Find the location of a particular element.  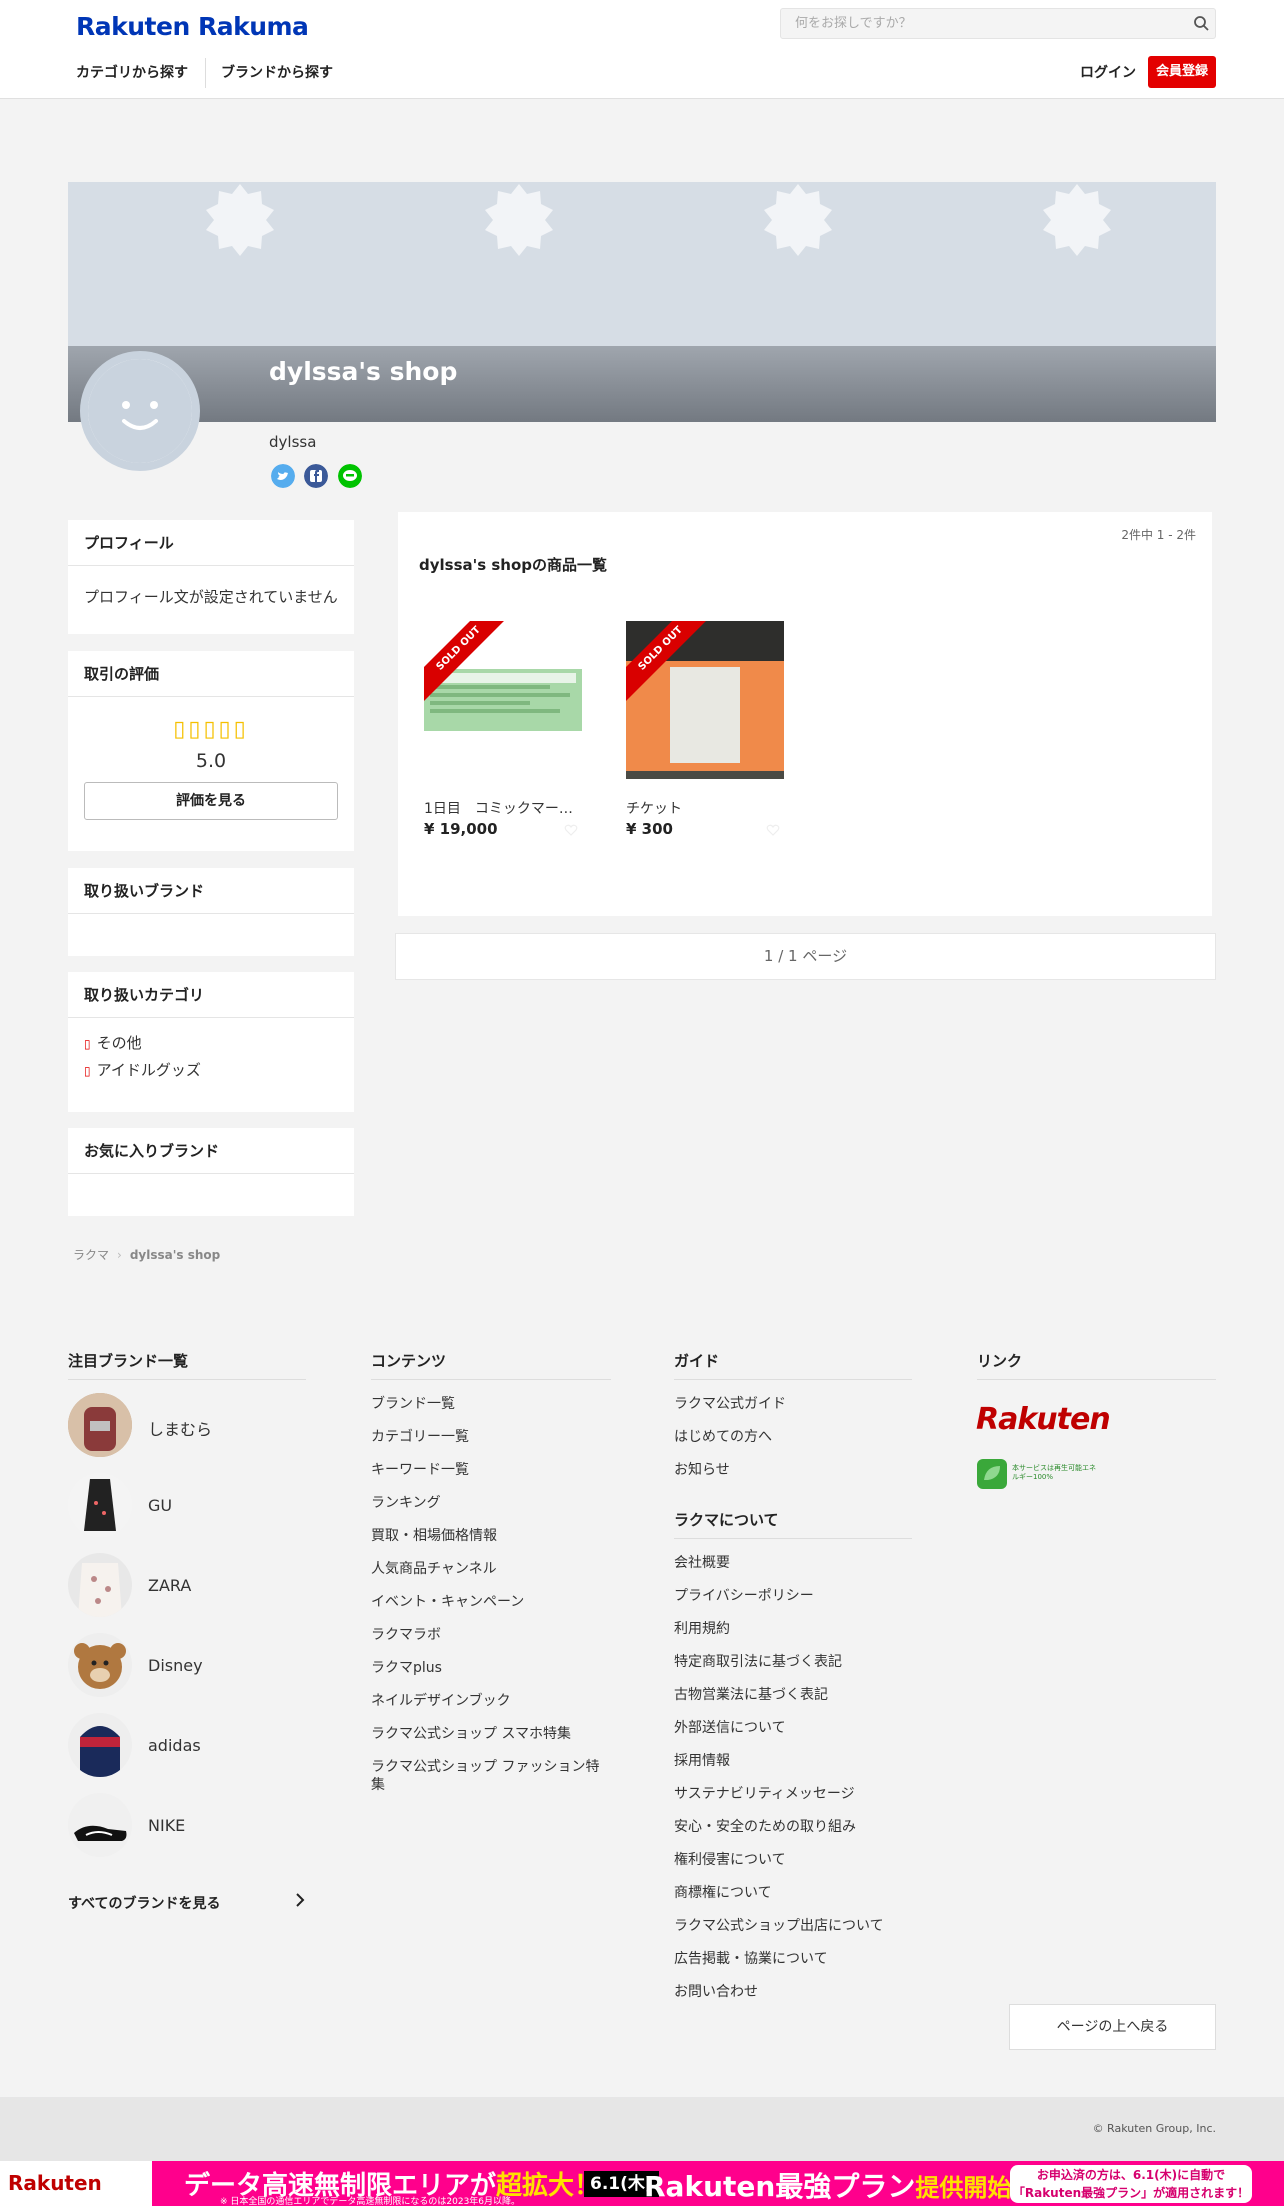

footer-link: サステナビリティメッセージ is located at coordinates (793, 1794).